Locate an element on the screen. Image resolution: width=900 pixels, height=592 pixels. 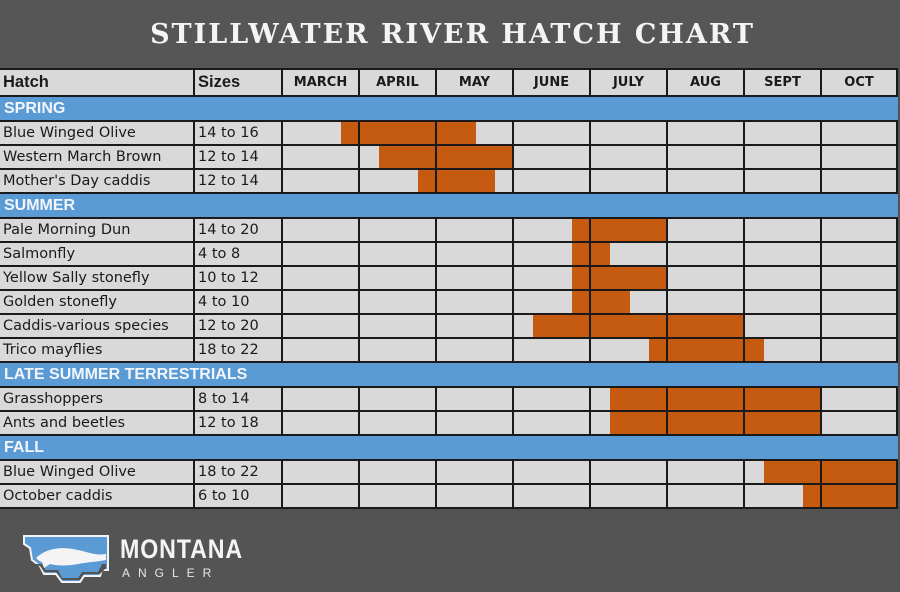
title-bar: STILLWATER RIVER HATCH CHART is located at coordinates (450, 34).